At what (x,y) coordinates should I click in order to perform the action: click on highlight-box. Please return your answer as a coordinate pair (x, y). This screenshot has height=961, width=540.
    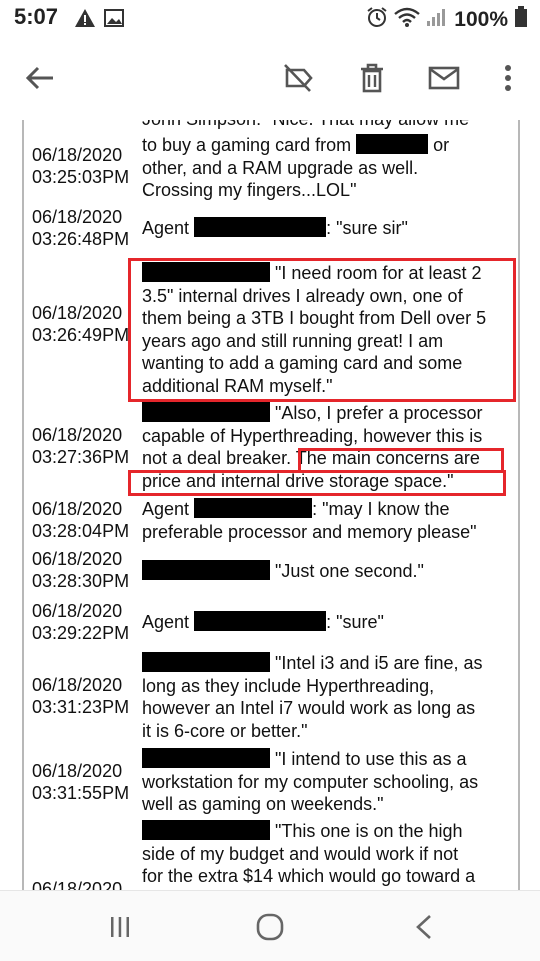
    Looking at the image, I should click on (322, 330).